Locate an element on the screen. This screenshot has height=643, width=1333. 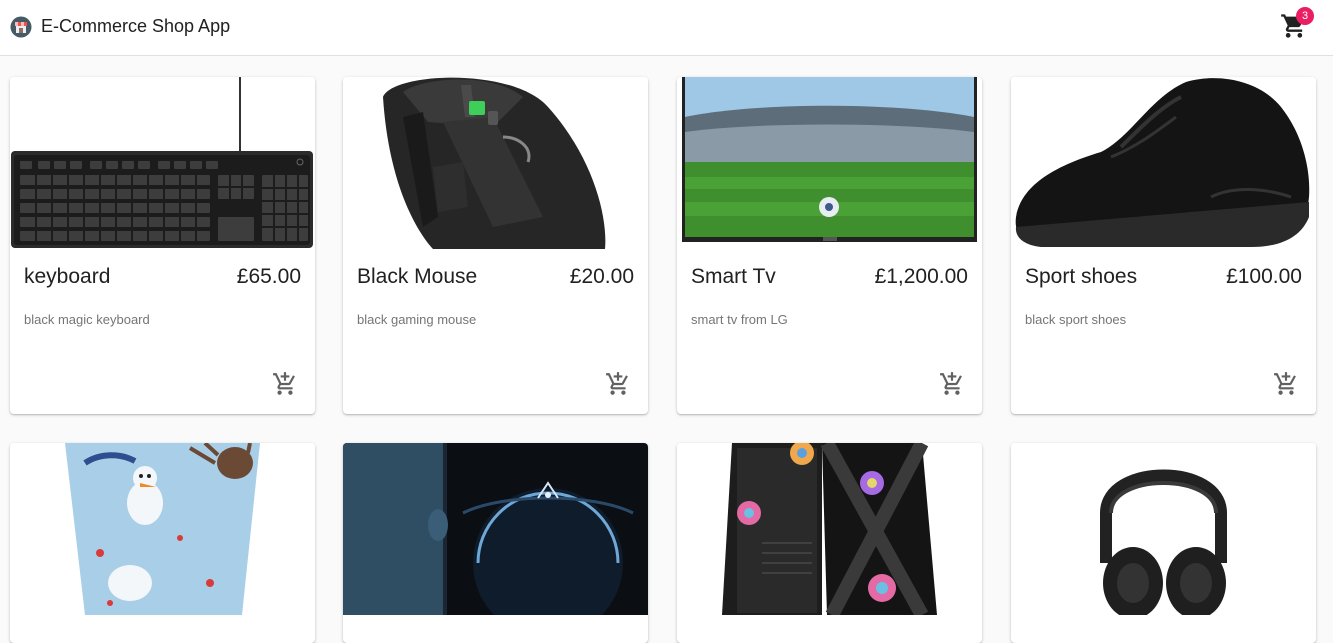
product-image-keyboard is located at coordinates (162, 163).